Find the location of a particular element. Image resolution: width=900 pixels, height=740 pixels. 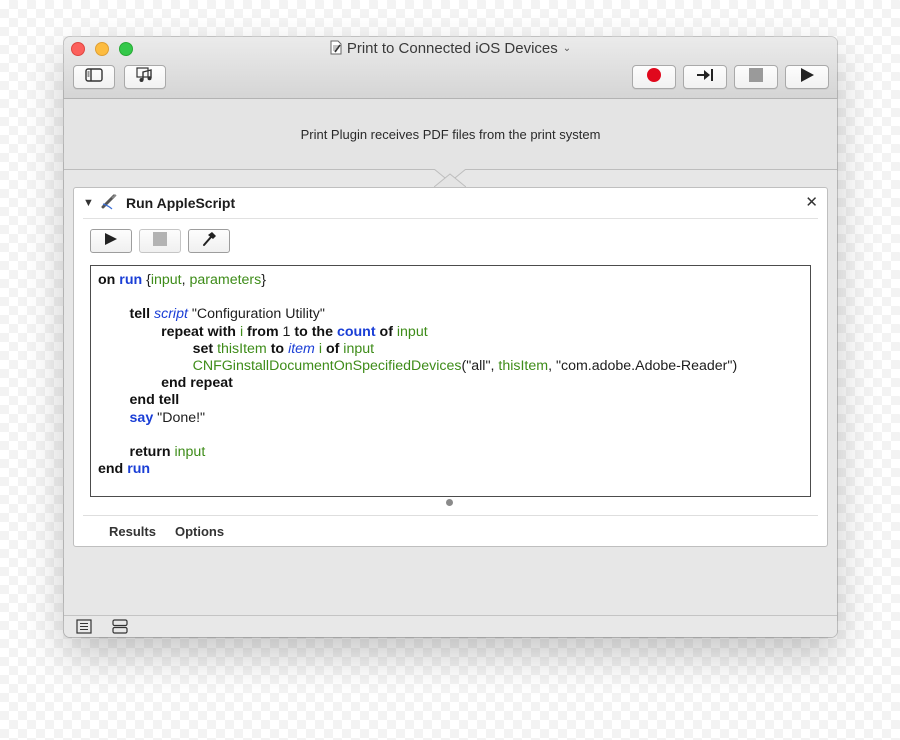

code-token: ("all", is located at coordinates (480, 366).